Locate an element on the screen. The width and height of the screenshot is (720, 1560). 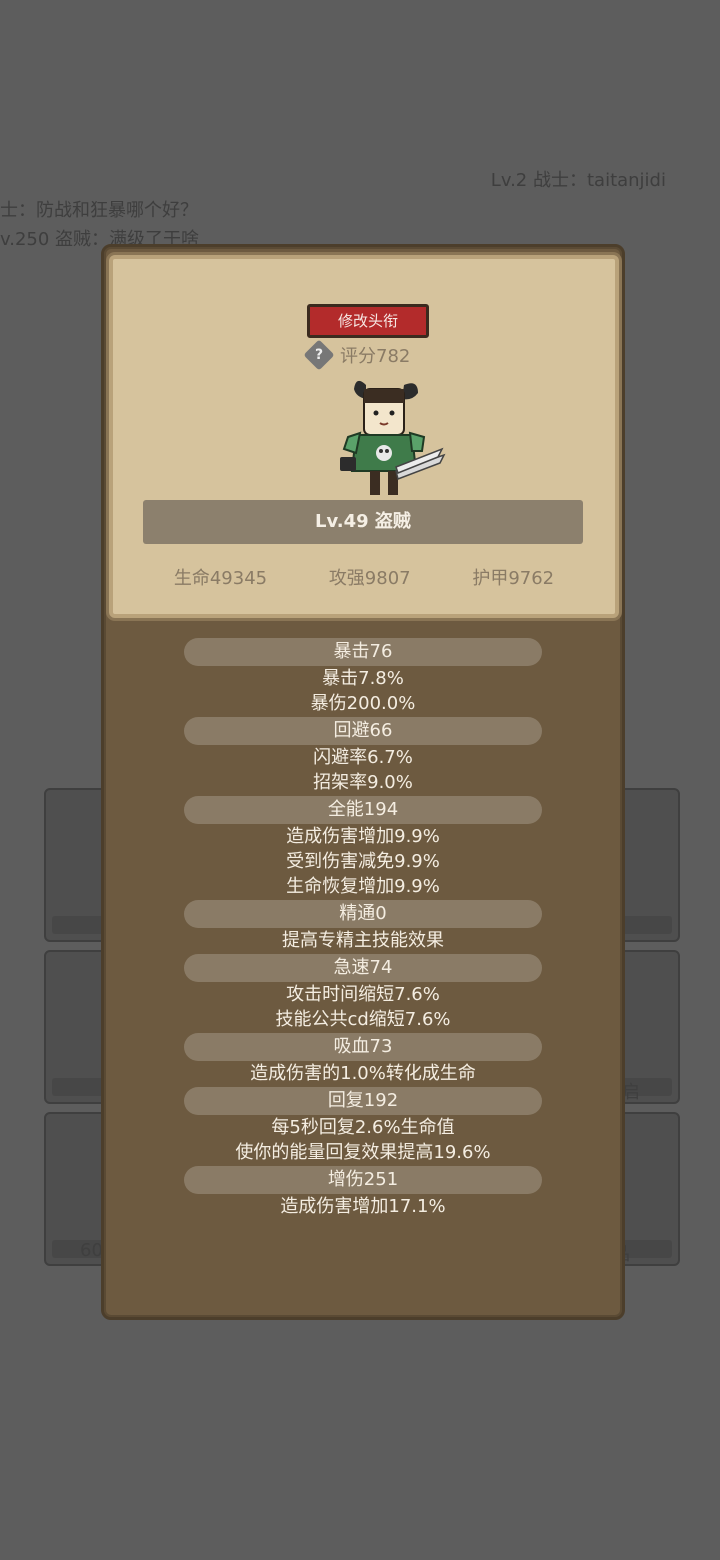
stat-line: 每5秒回复2.6%生命值 is located at coordinates (363, 1127).